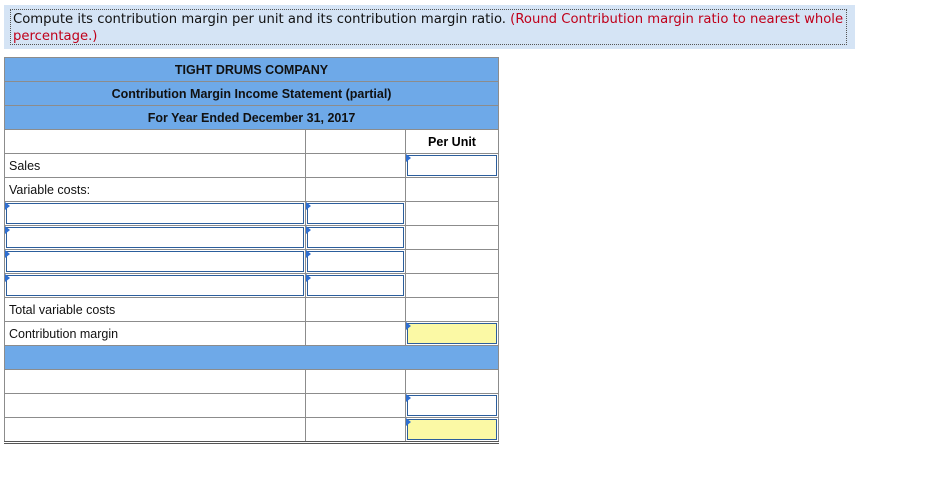  What do you see at coordinates (251, 117) in the screenshot?
I see `statement-period: For Year Ended December 31, 2017` at bounding box center [251, 117].